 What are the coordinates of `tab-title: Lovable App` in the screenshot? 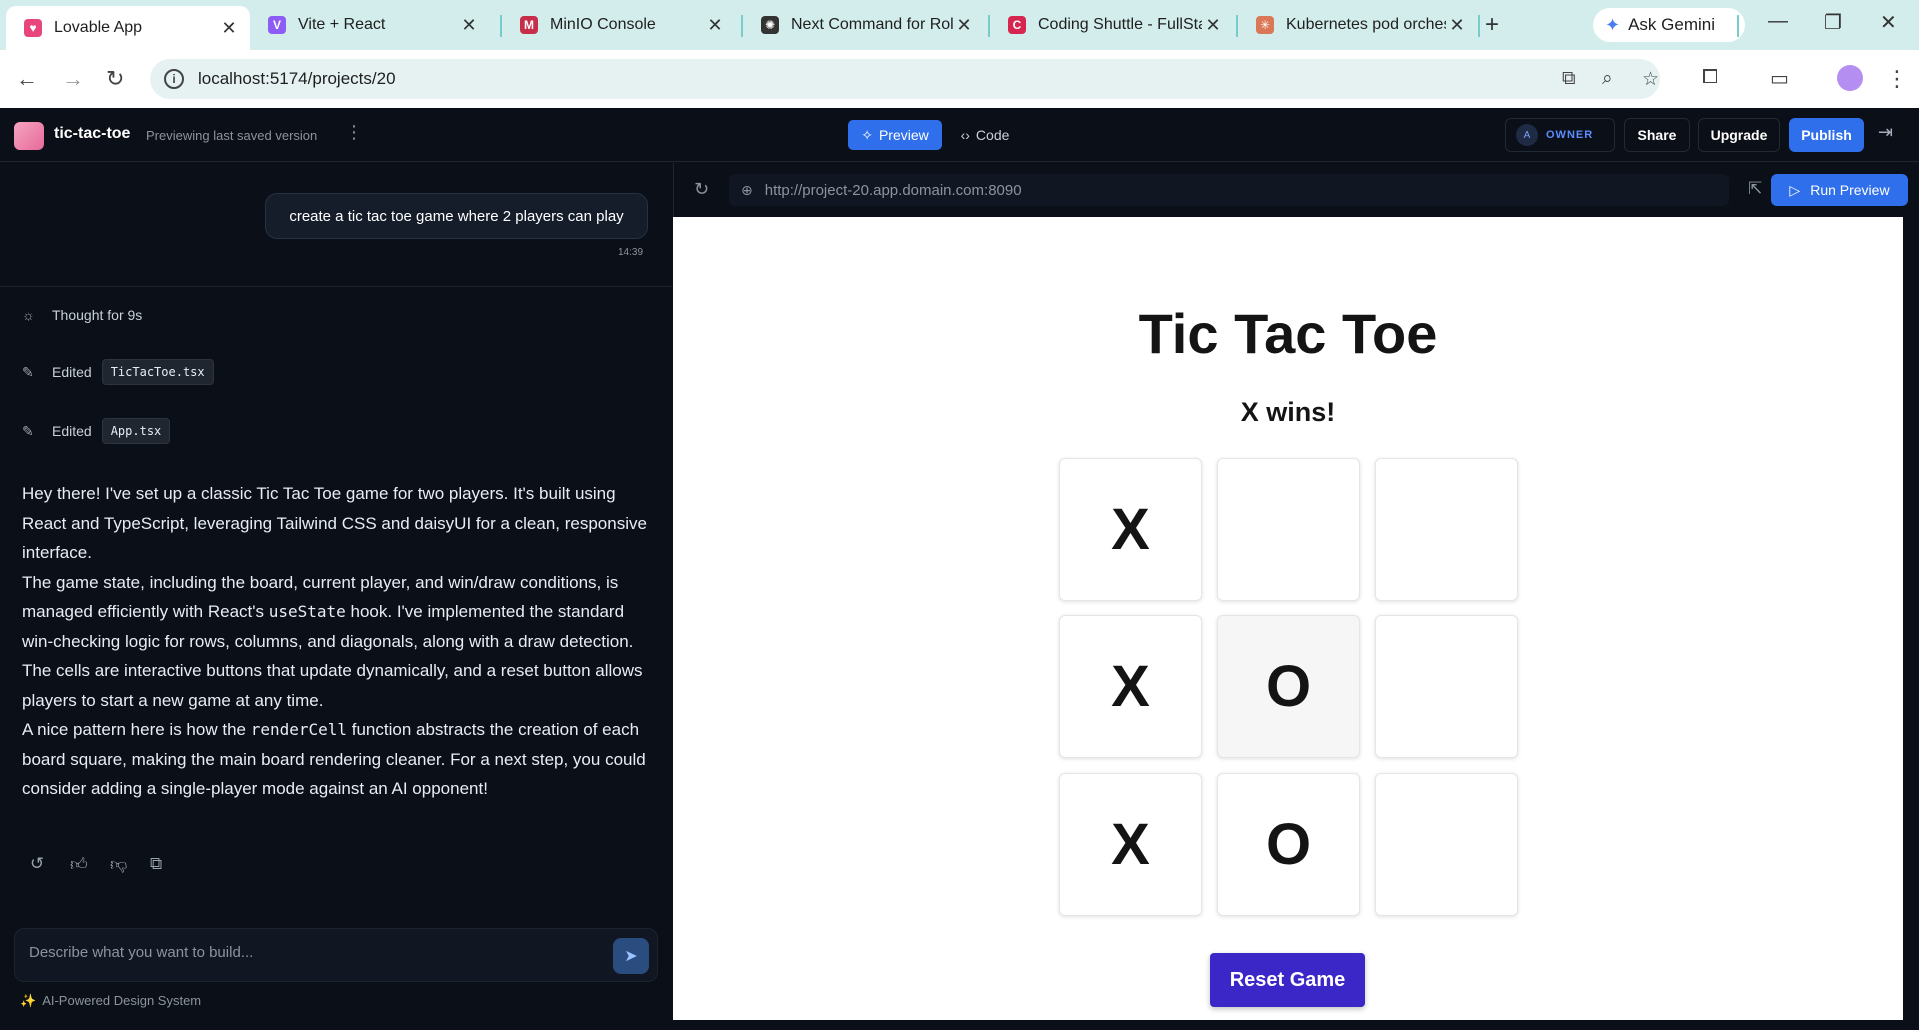 It's located at (98, 27).